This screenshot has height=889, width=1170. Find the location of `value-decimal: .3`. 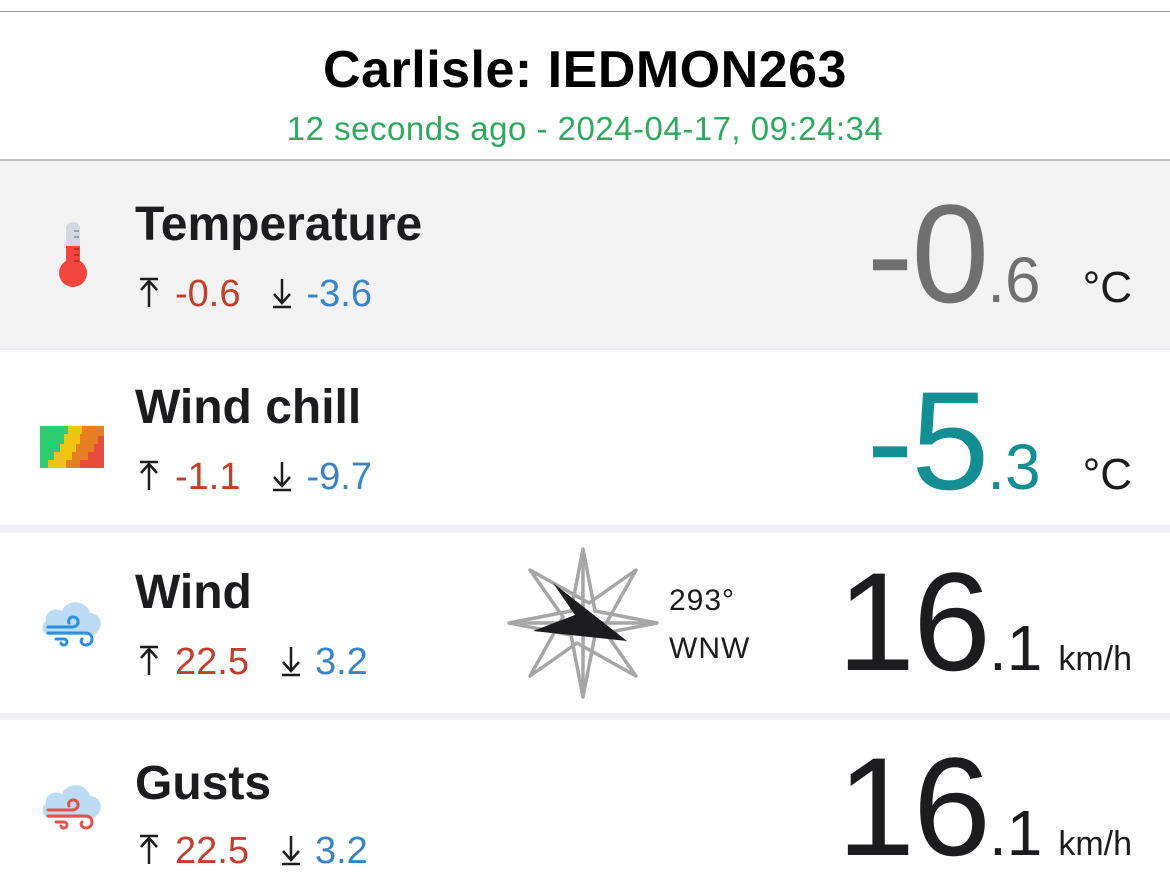

value-decimal: .3 is located at coordinates (1014, 467).